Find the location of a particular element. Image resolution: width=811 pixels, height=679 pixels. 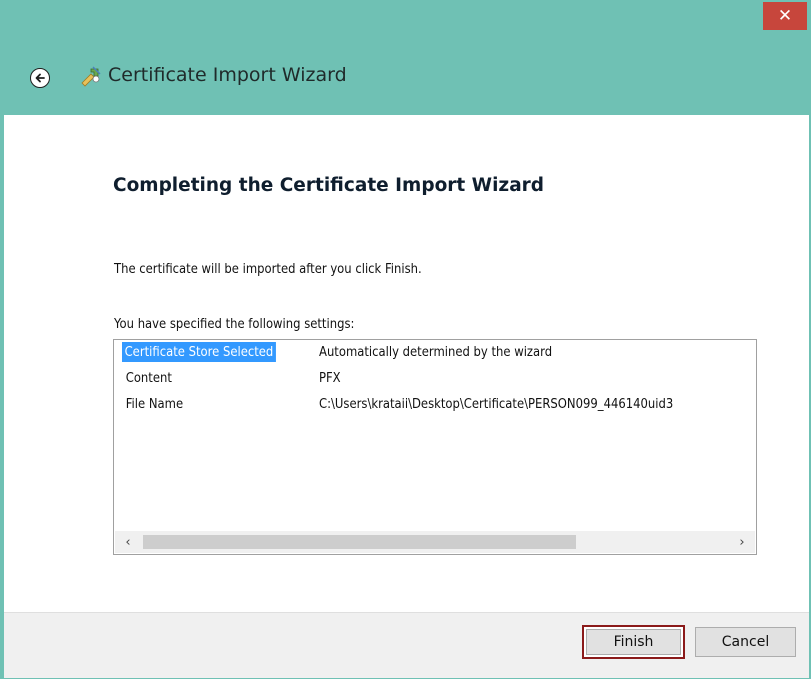

scroll-left-button: ‹ is located at coordinates (128, 542).